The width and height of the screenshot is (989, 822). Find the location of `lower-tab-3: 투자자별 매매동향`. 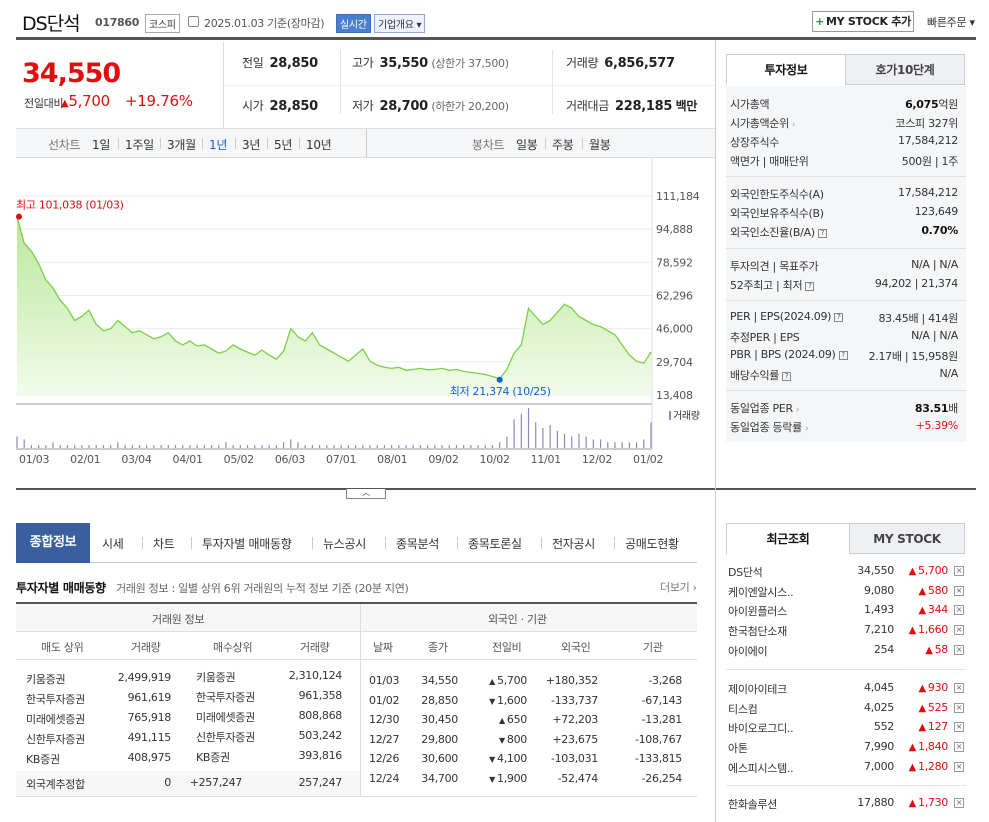

lower-tab-3: 투자자별 매매동향 is located at coordinates (247, 543).